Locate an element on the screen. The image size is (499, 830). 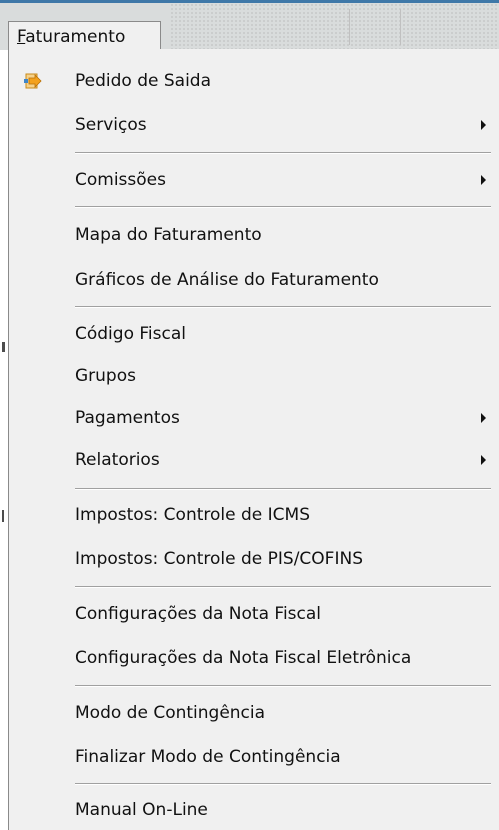
menu-item-label: Manual On-Line is located at coordinates (141, 810).